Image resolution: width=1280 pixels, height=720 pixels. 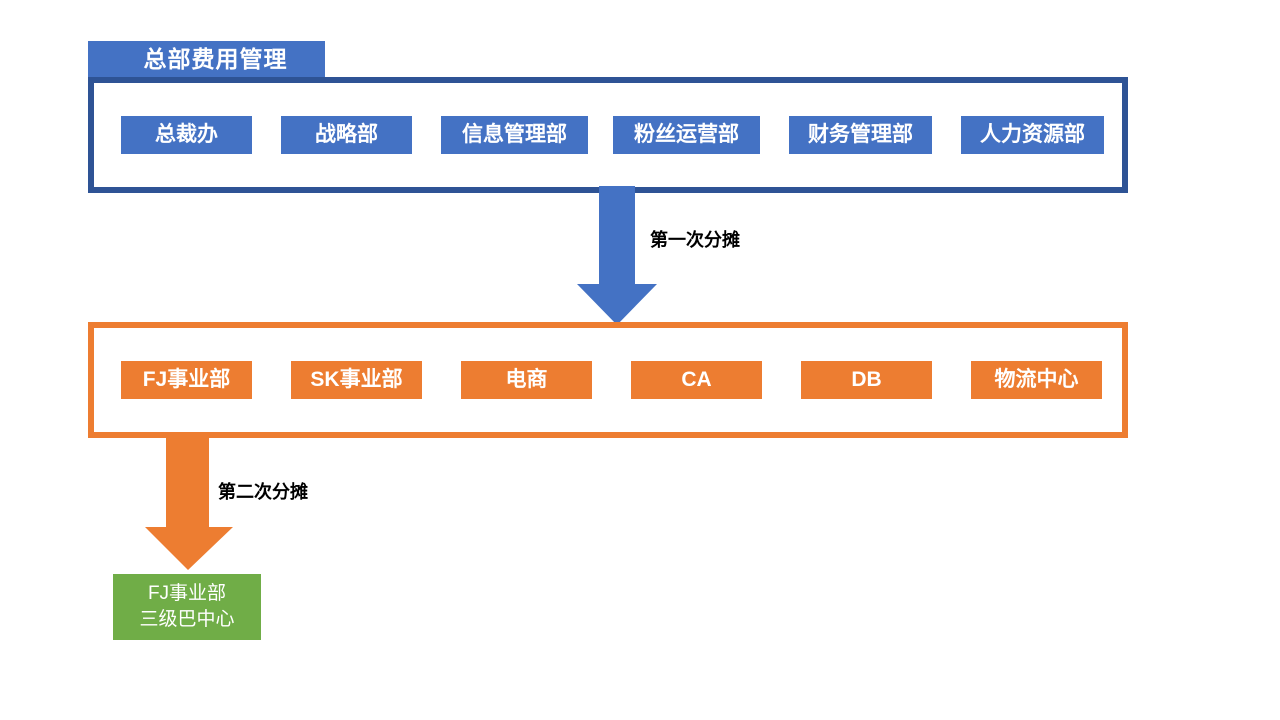 What do you see at coordinates (263, 492) in the screenshot?
I see `second-allocation-label: 第二次分摊` at bounding box center [263, 492].